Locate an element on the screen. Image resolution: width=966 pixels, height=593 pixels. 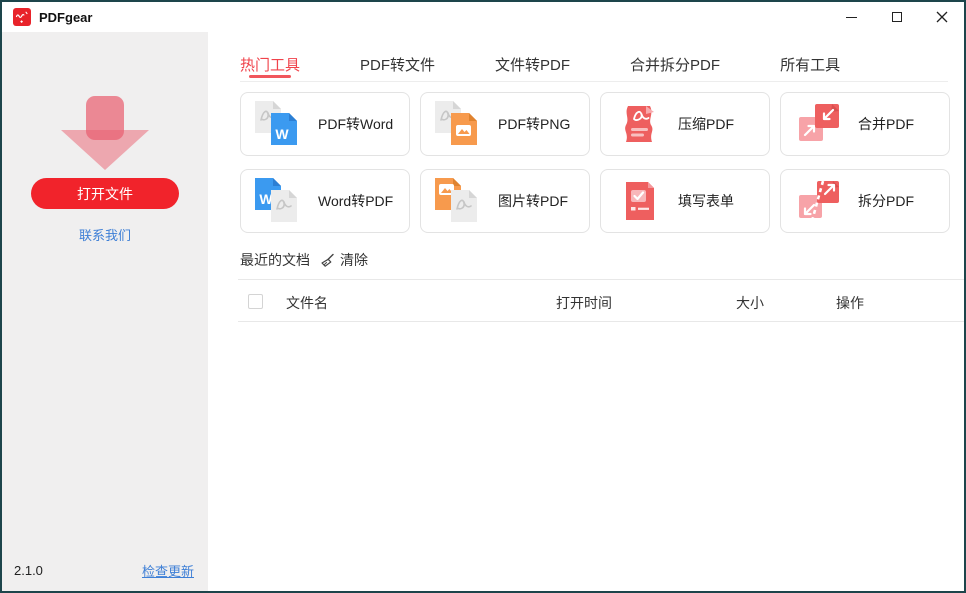
tool-label: 填写表单 is located at coordinates (706, 201).